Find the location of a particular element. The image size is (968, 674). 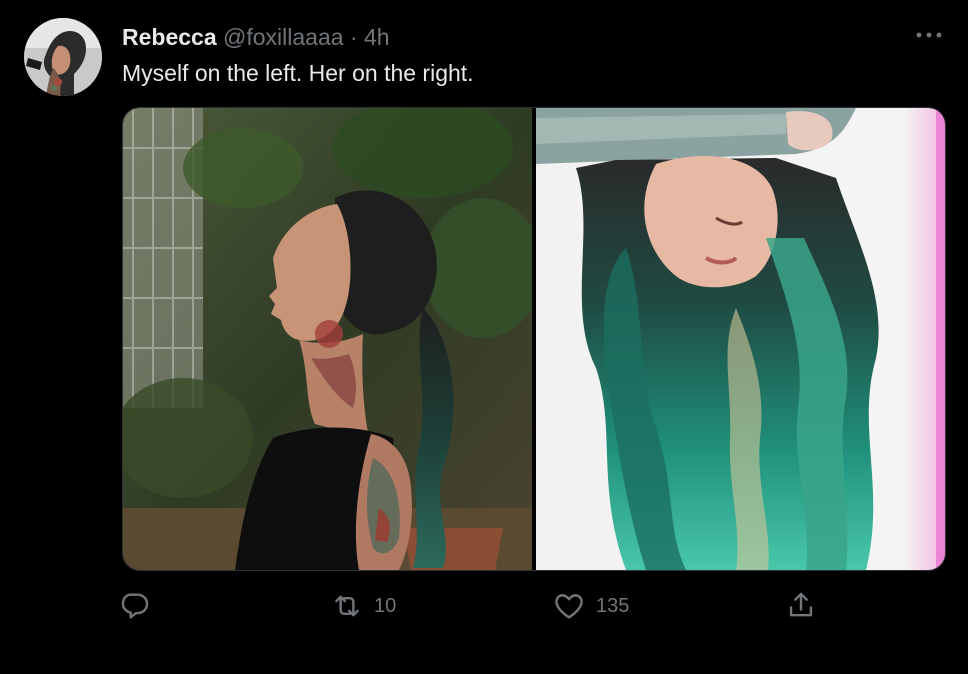

reply-icon is located at coordinates (135, 606).